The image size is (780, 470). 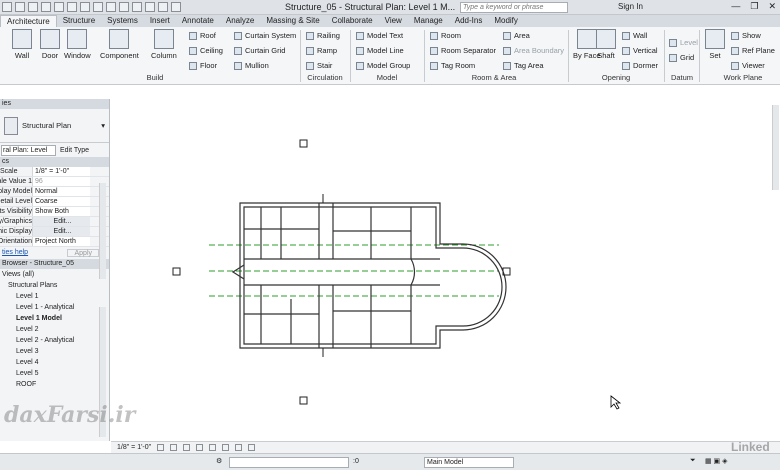 What do you see at coordinates (50, 44) in the screenshot?
I see `door-button: Door` at bounding box center [50, 44].